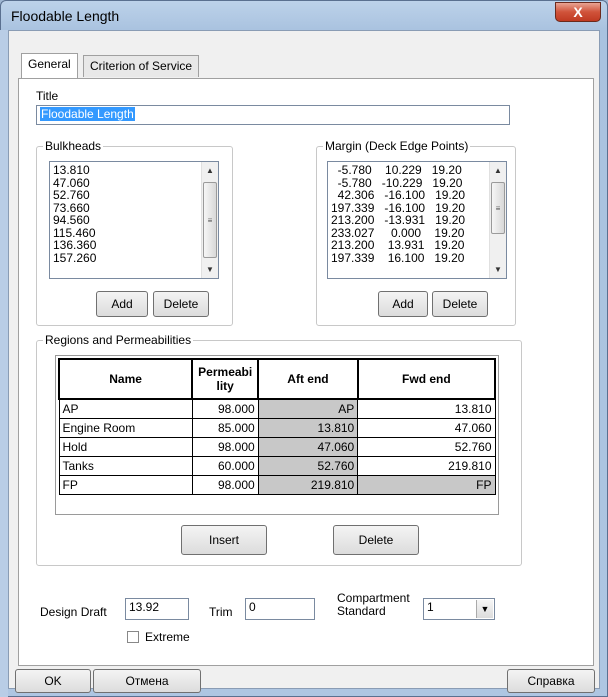 The width and height of the screenshot is (608, 697). I want to click on window-title: Floodable Length, so click(65, 16).